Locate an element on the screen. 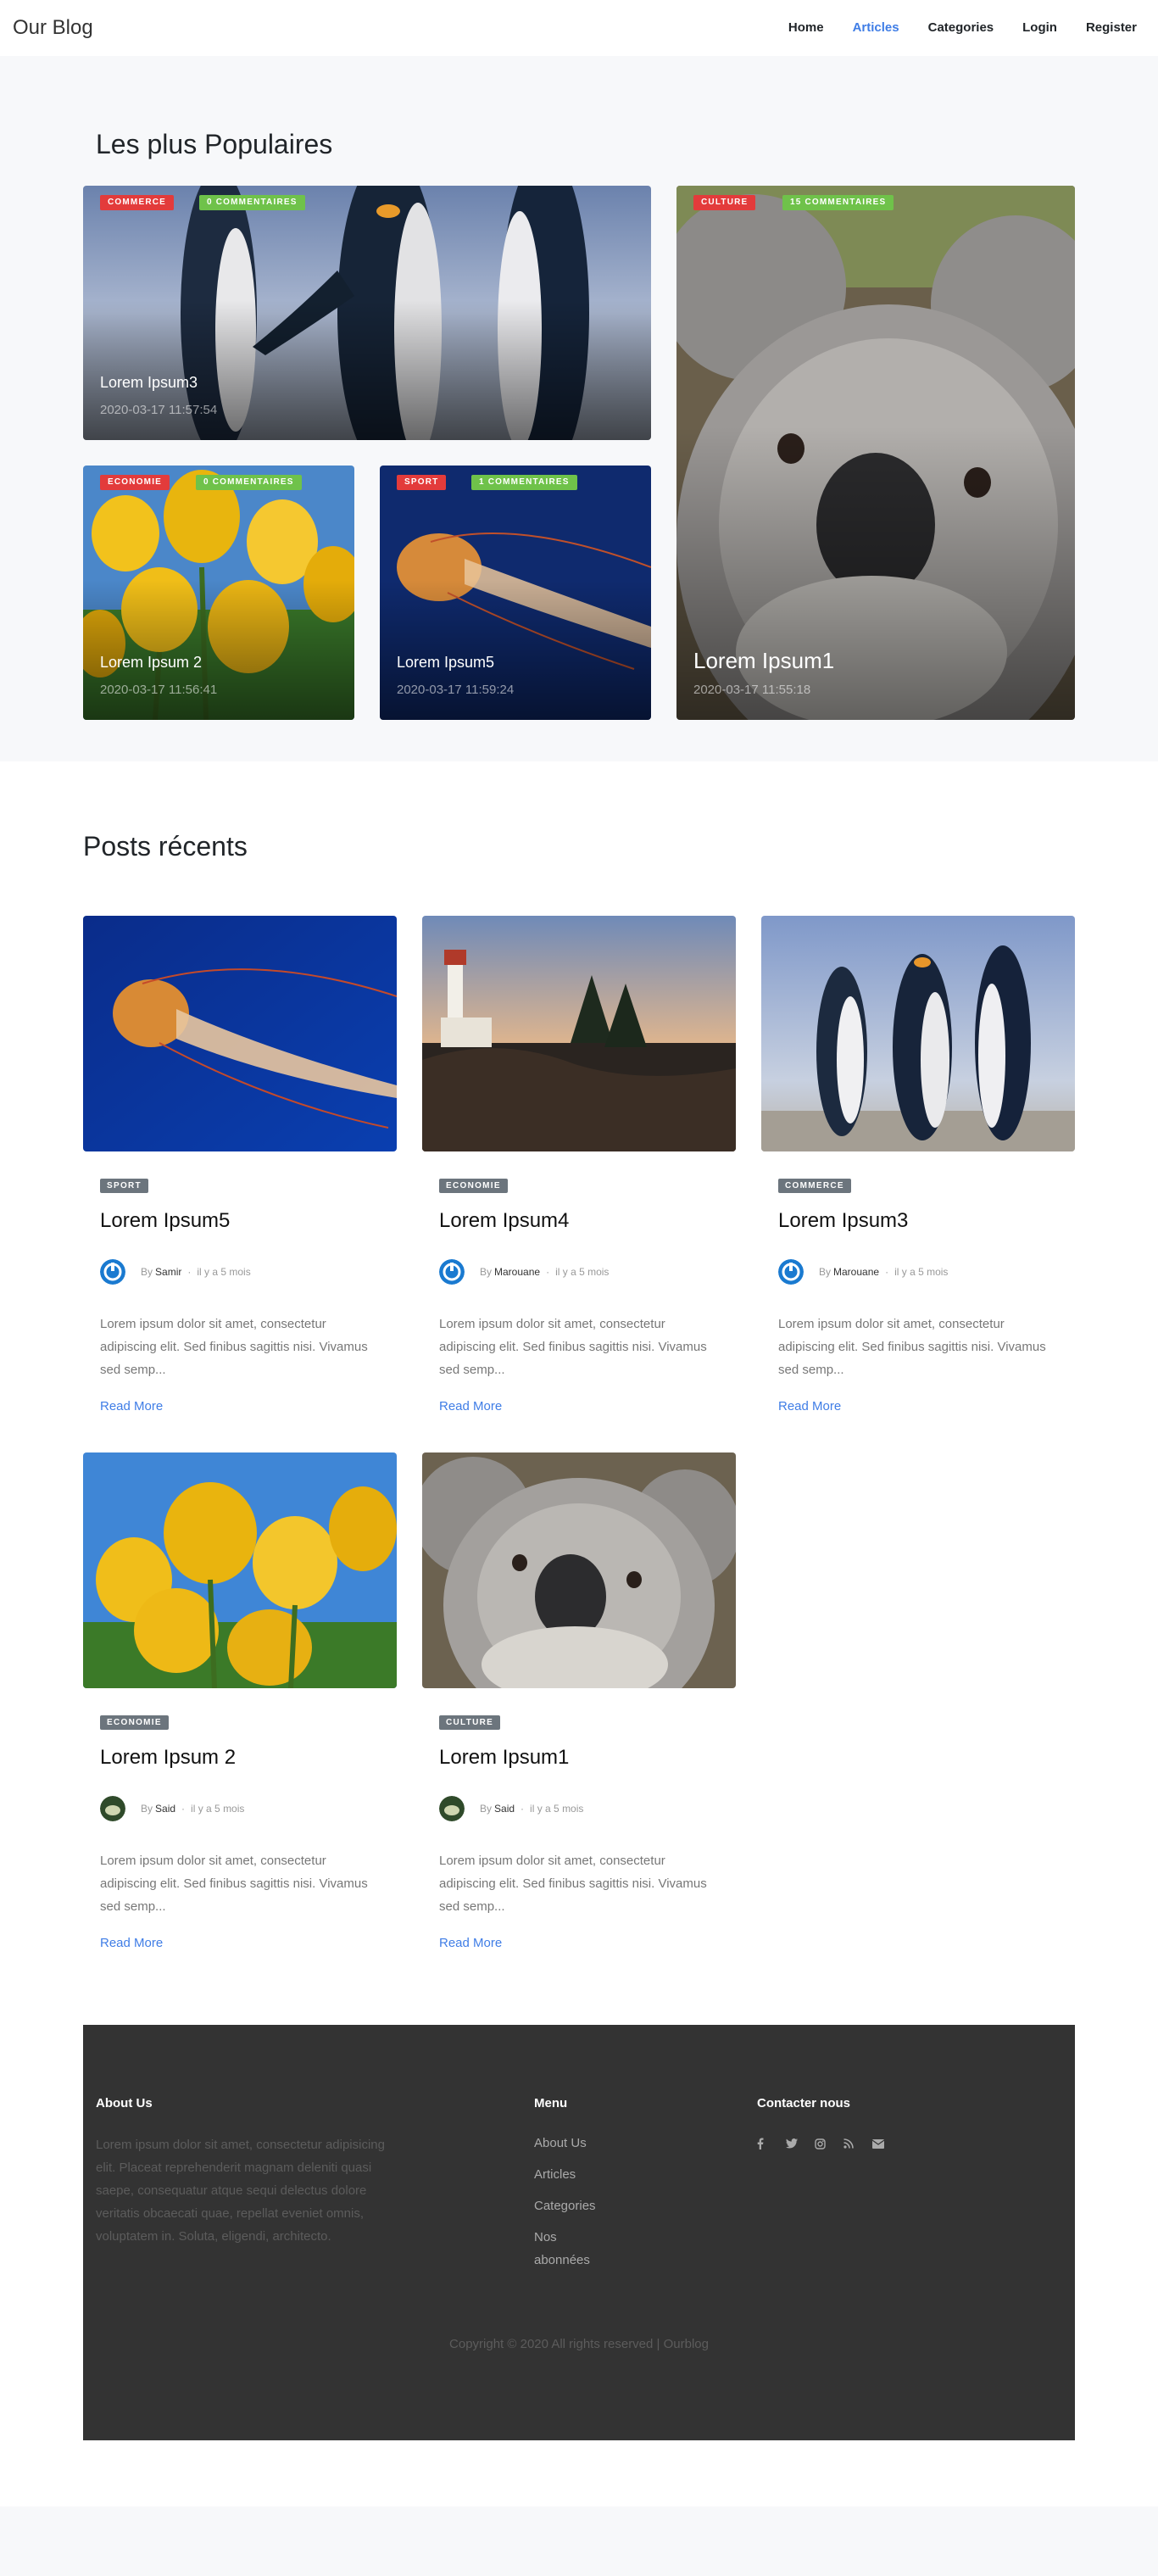  card-date: 2020-03-17 11:56:41 is located at coordinates (159, 690).